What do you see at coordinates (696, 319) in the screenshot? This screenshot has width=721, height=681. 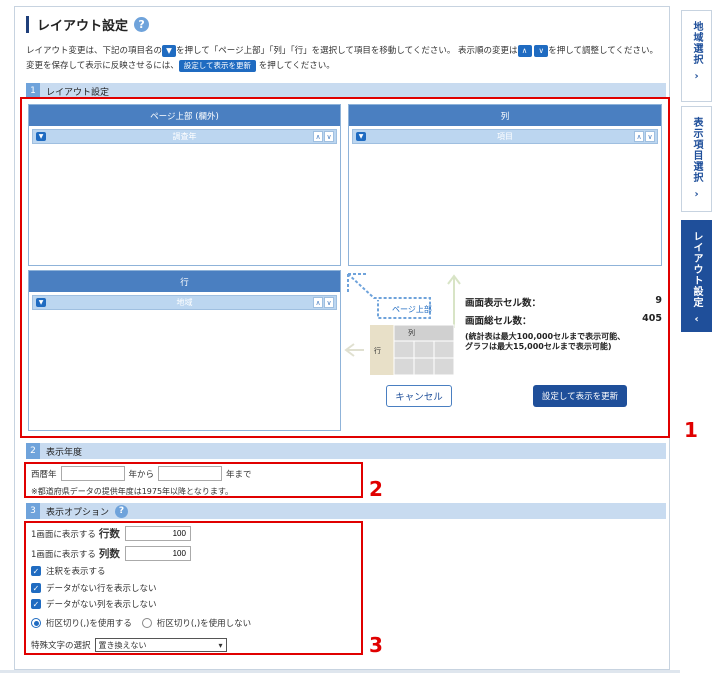 I see `chevron-left-icon: ‹` at bounding box center [696, 319].